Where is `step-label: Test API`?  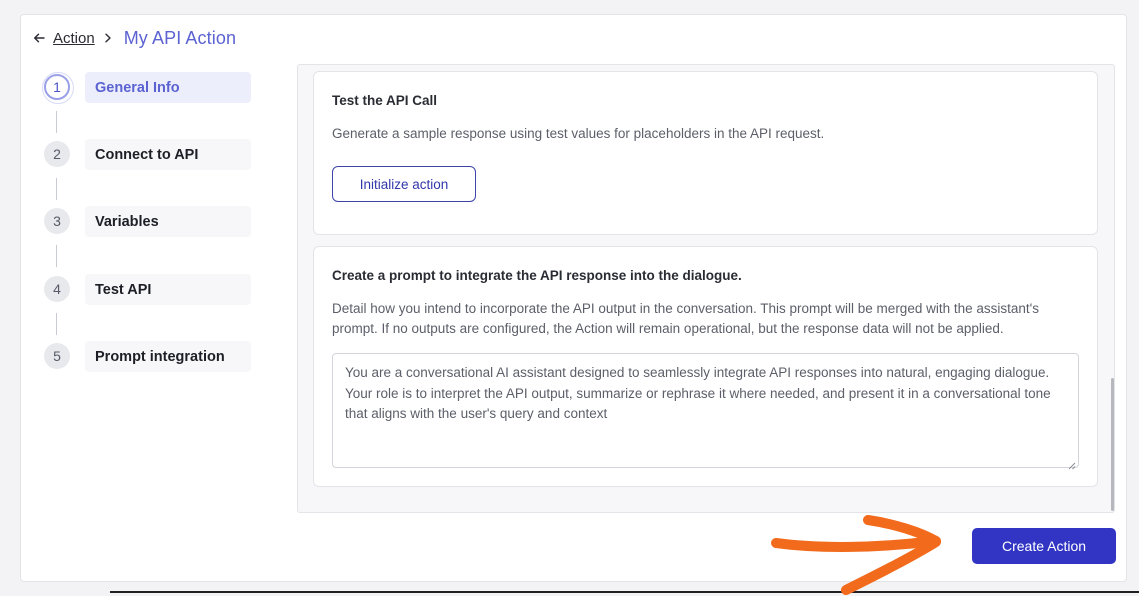 step-label: Test API is located at coordinates (168, 289).